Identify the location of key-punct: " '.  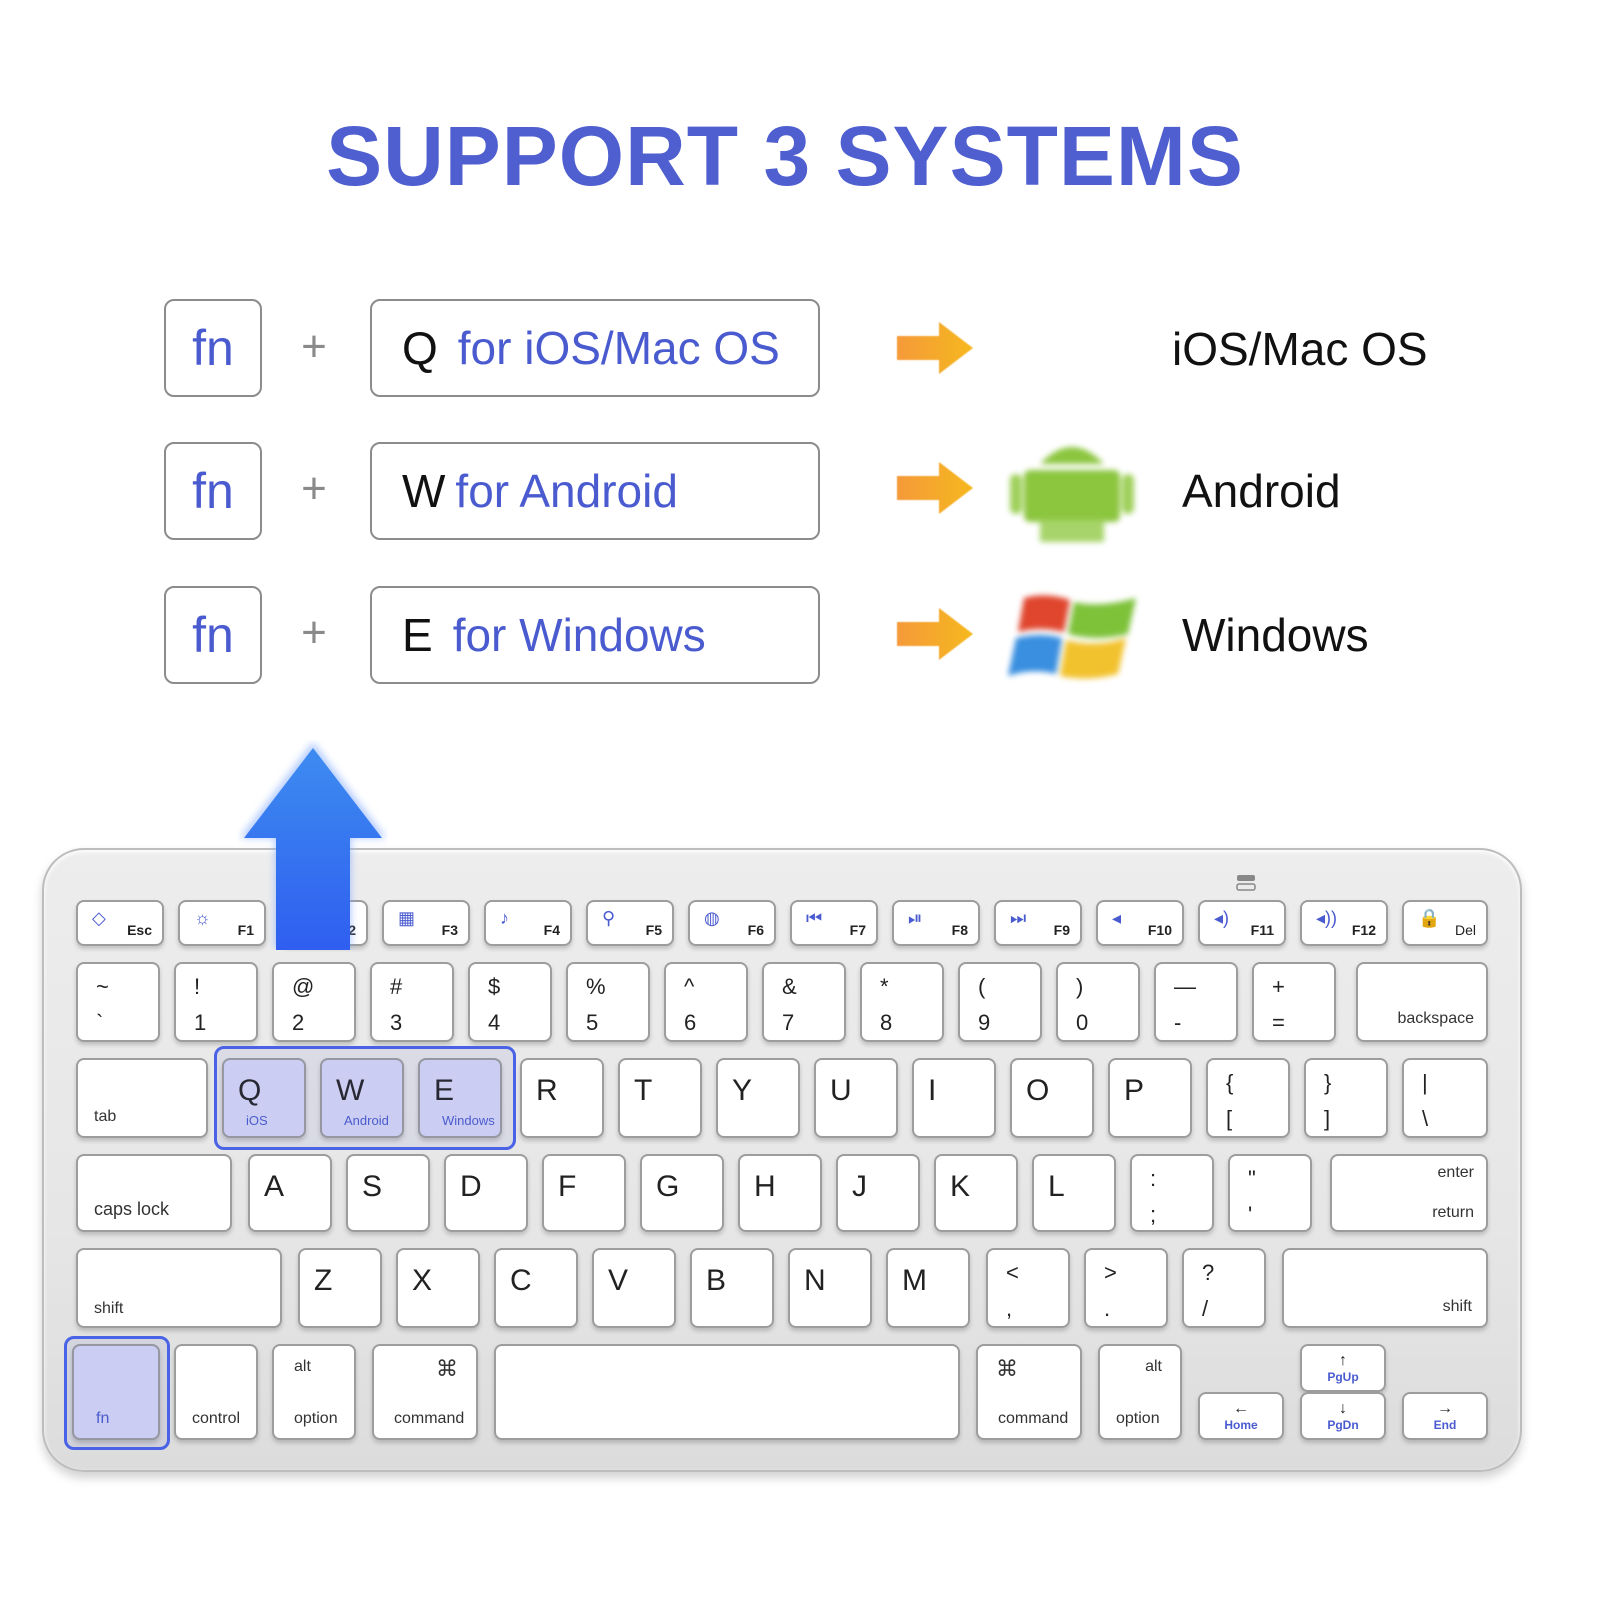
(1270, 1193).